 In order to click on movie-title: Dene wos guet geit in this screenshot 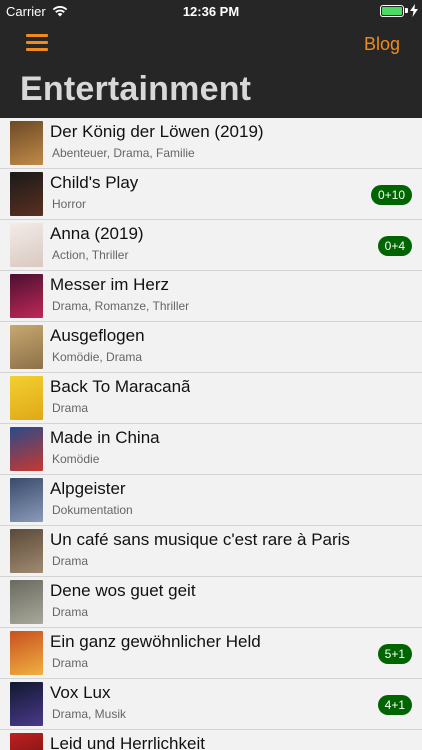, I will do `click(123, 590)`.